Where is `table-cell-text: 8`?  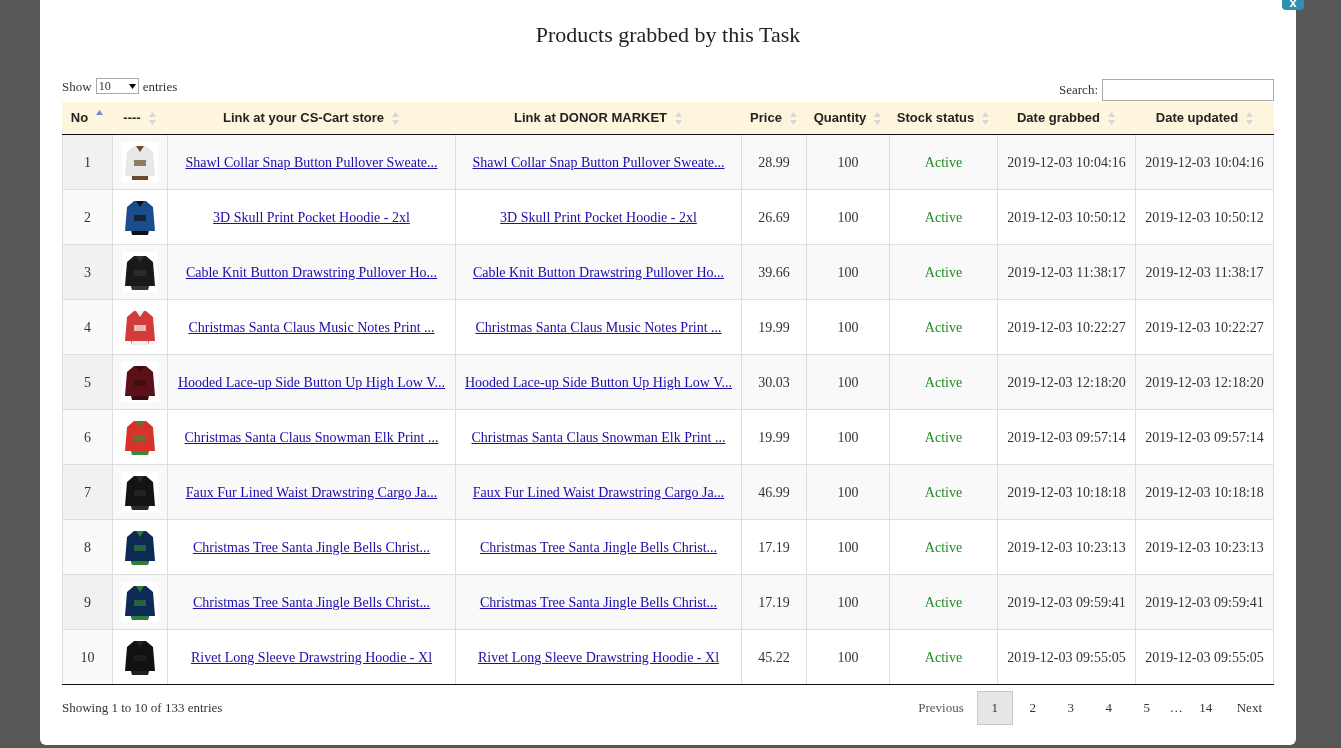 table-cell-text: 8 is located at coordinates (87, 547).